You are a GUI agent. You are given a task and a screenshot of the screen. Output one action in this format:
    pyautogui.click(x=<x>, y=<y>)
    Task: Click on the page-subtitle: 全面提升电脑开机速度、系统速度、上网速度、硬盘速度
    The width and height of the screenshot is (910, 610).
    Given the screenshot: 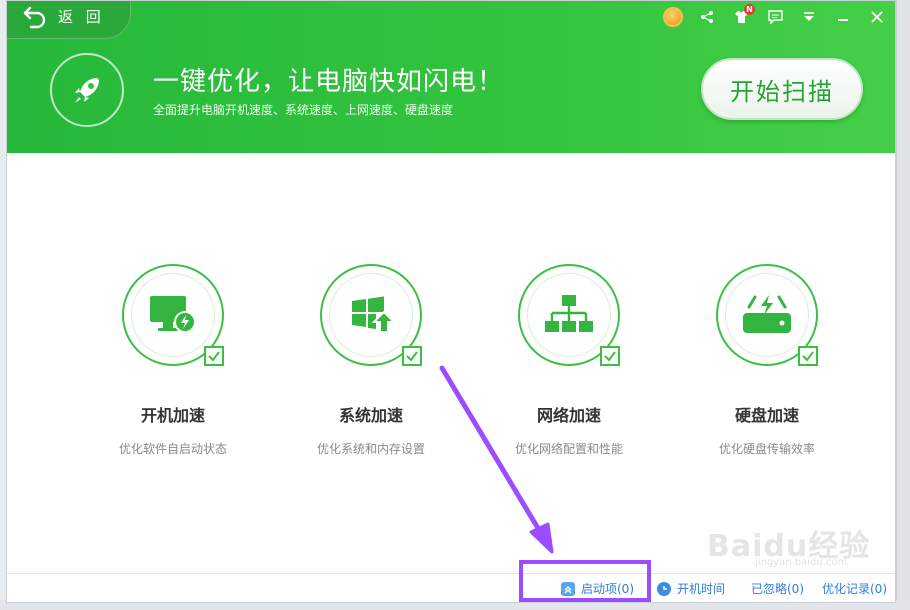 What is the action you would take?
    pyautogui.click(x=303, y=110)
    